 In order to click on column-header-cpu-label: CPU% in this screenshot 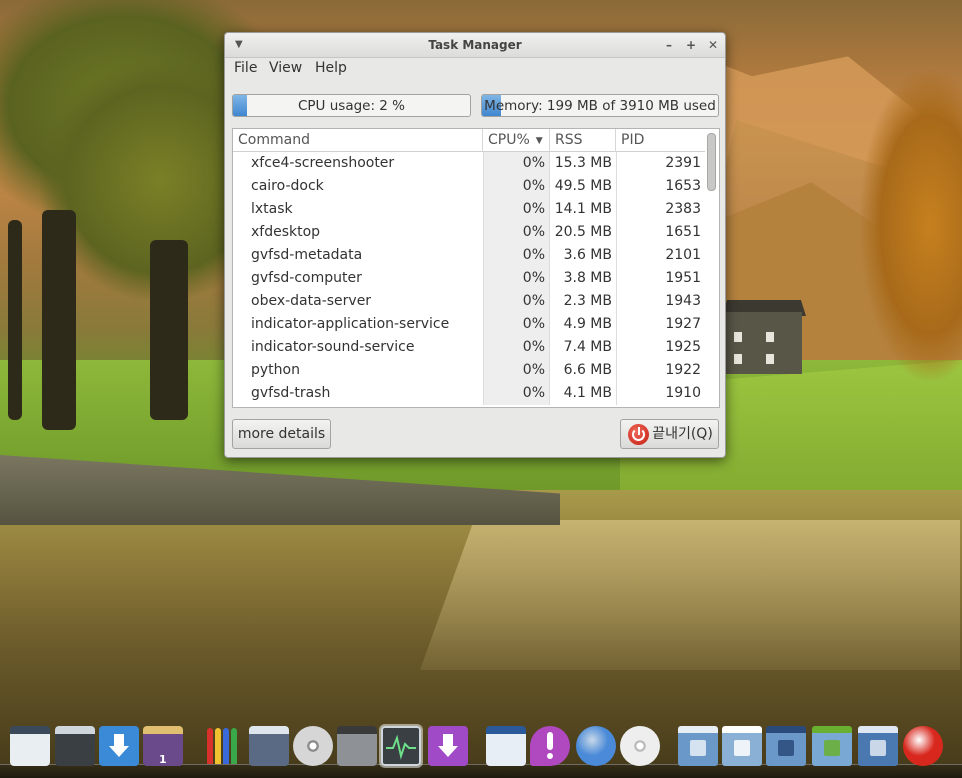, I will do `click(509, 140)`.